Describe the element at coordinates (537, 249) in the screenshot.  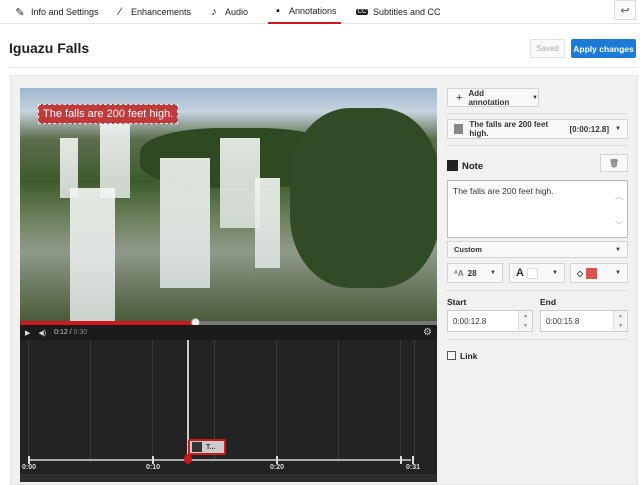
I see `style-select: Custom ▼` at that location.